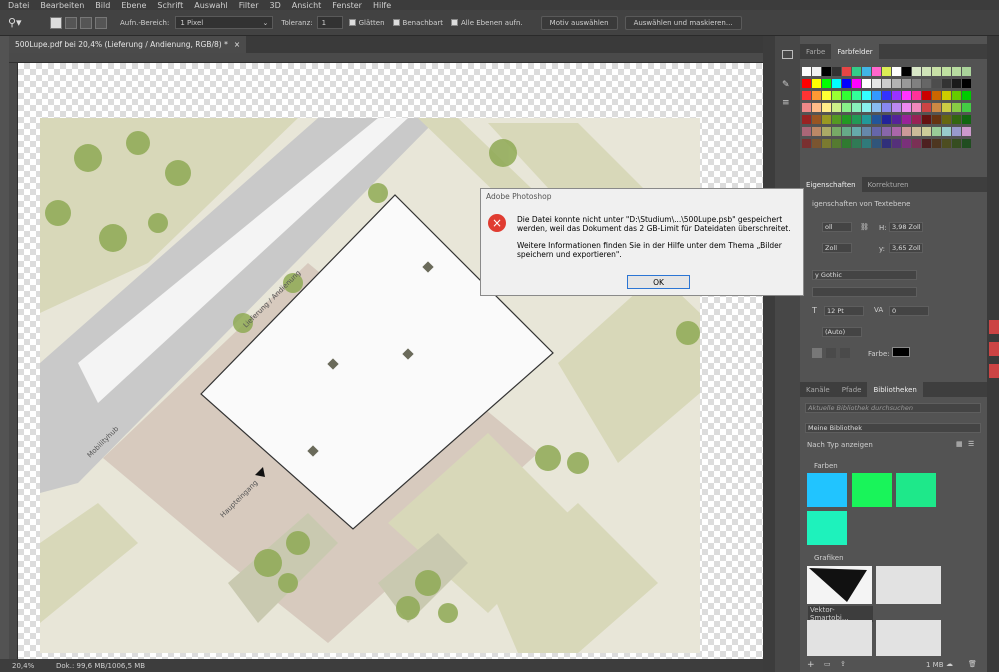 This screenshot has width=999, height=672. What do you see at coordinates (210, 5) in the screenshot?
I see `menu-auswahl: Auswahl` at bounding box center [210, 5].